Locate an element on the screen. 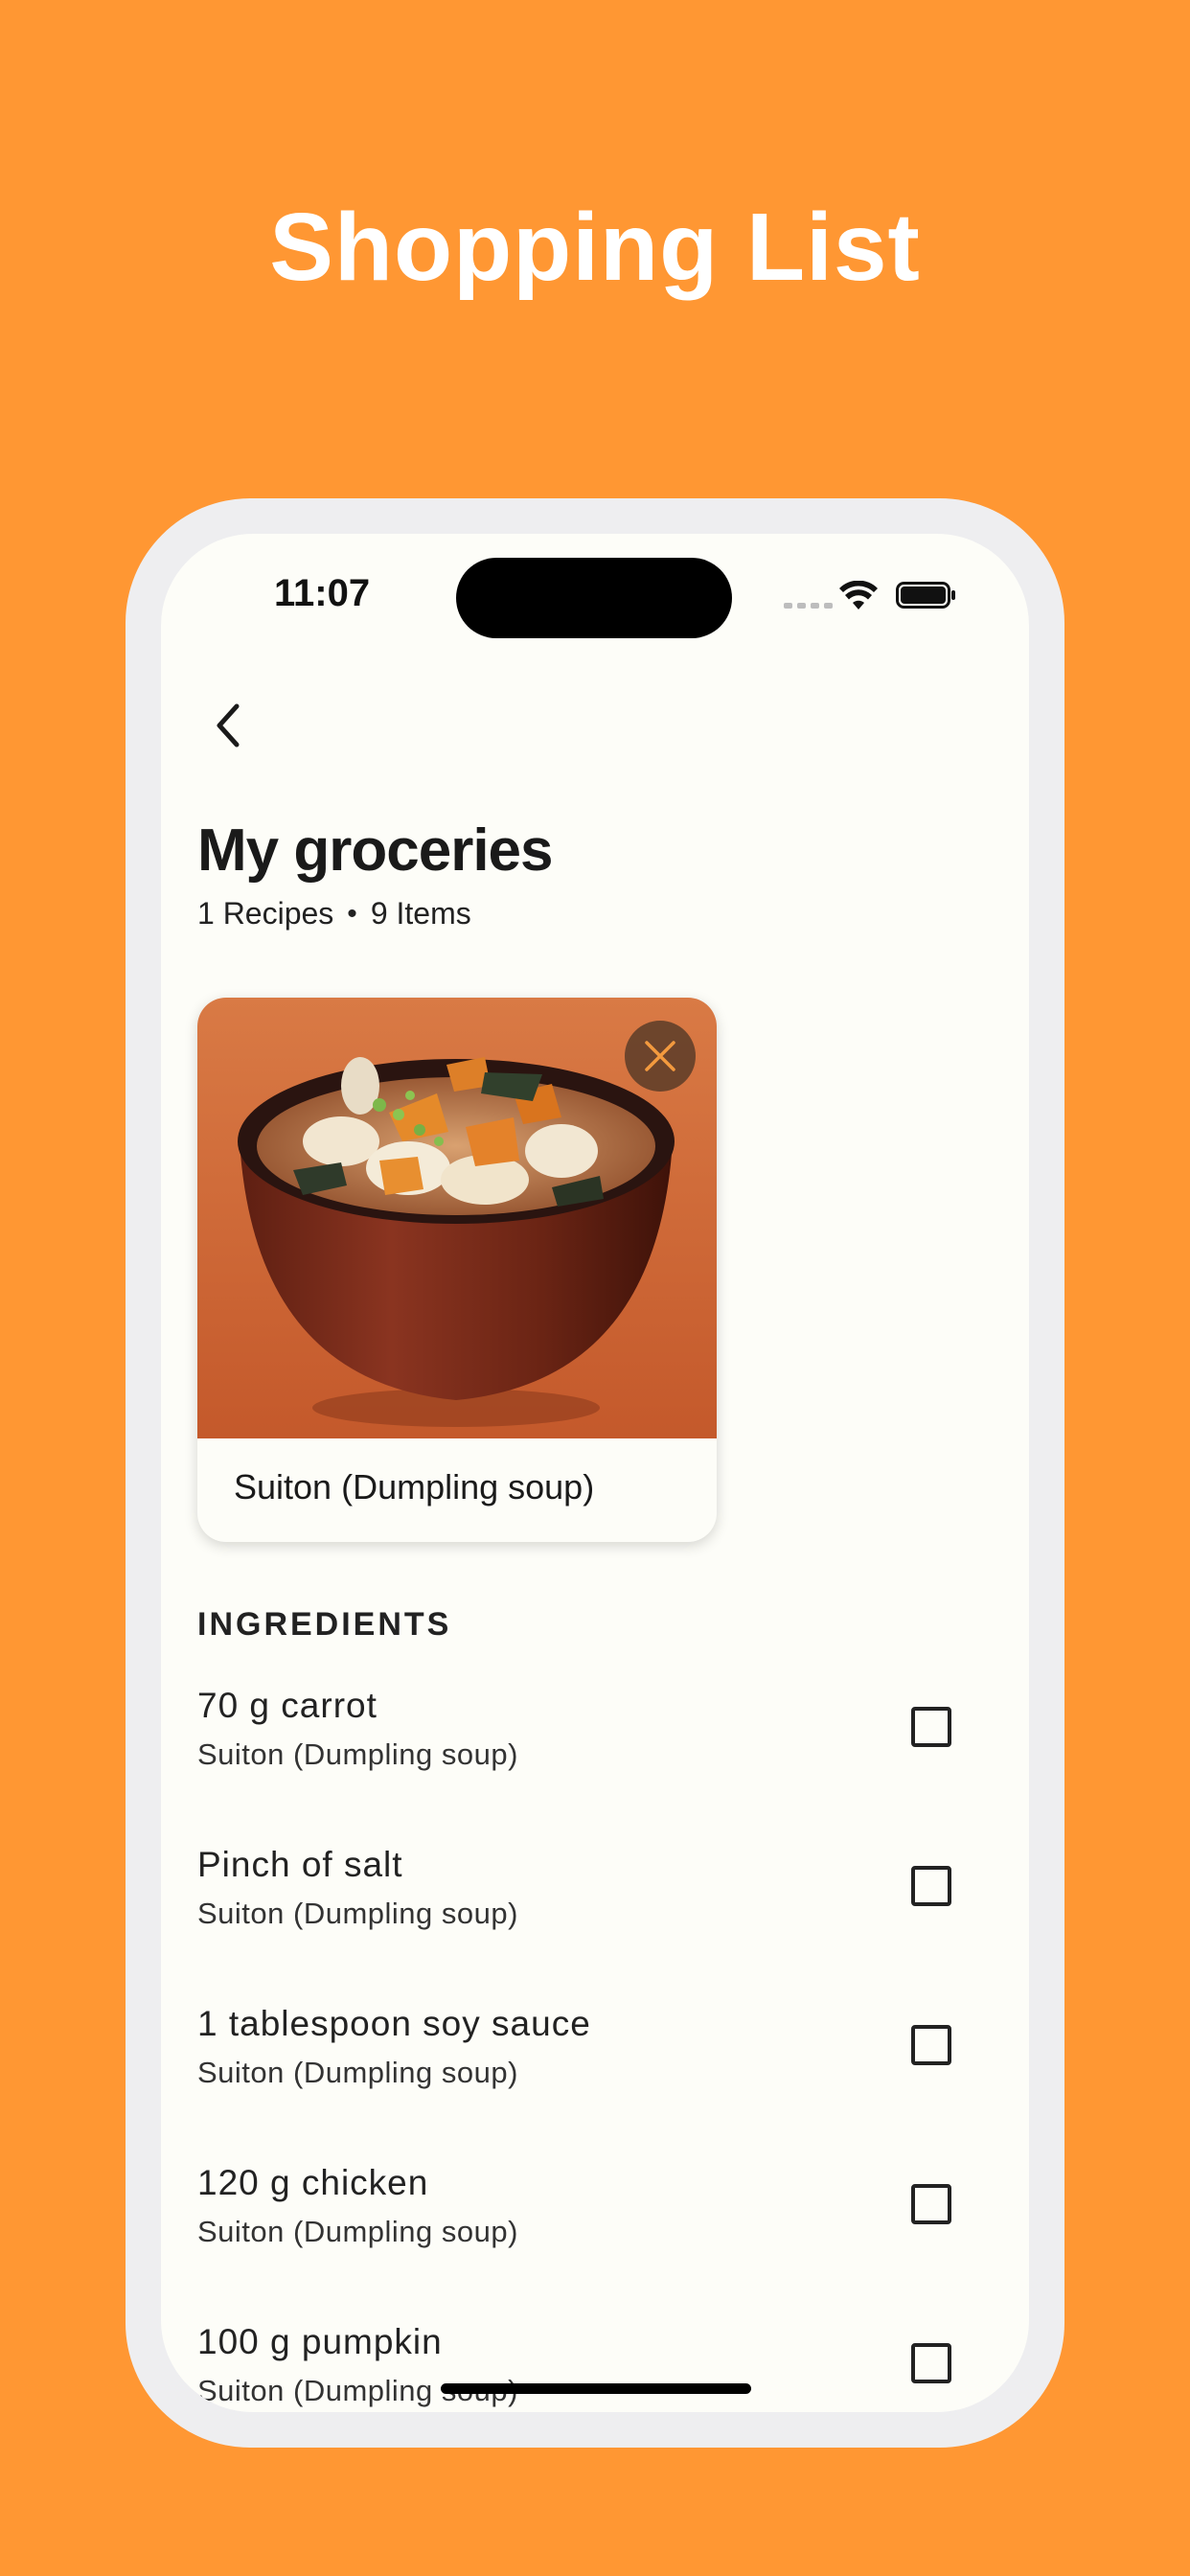 The width and height of the screenshot is (1190, 2576). recipe-card-title: Suiton (Dumpling soup) is located at coordinates (414, 1486).